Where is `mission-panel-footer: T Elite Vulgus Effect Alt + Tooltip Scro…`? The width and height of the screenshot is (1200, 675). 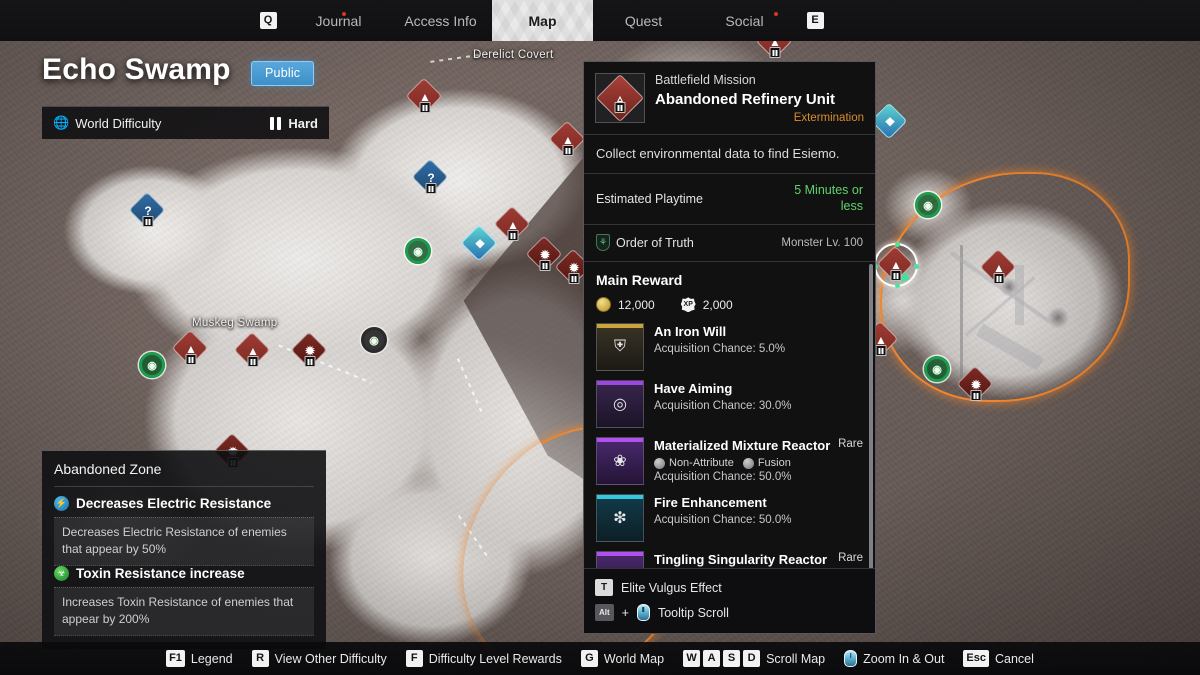 mission-panel-footer: T Elite Vulgus Effect Alt + Tooltip Scro… is located at coordinates (729, 600).